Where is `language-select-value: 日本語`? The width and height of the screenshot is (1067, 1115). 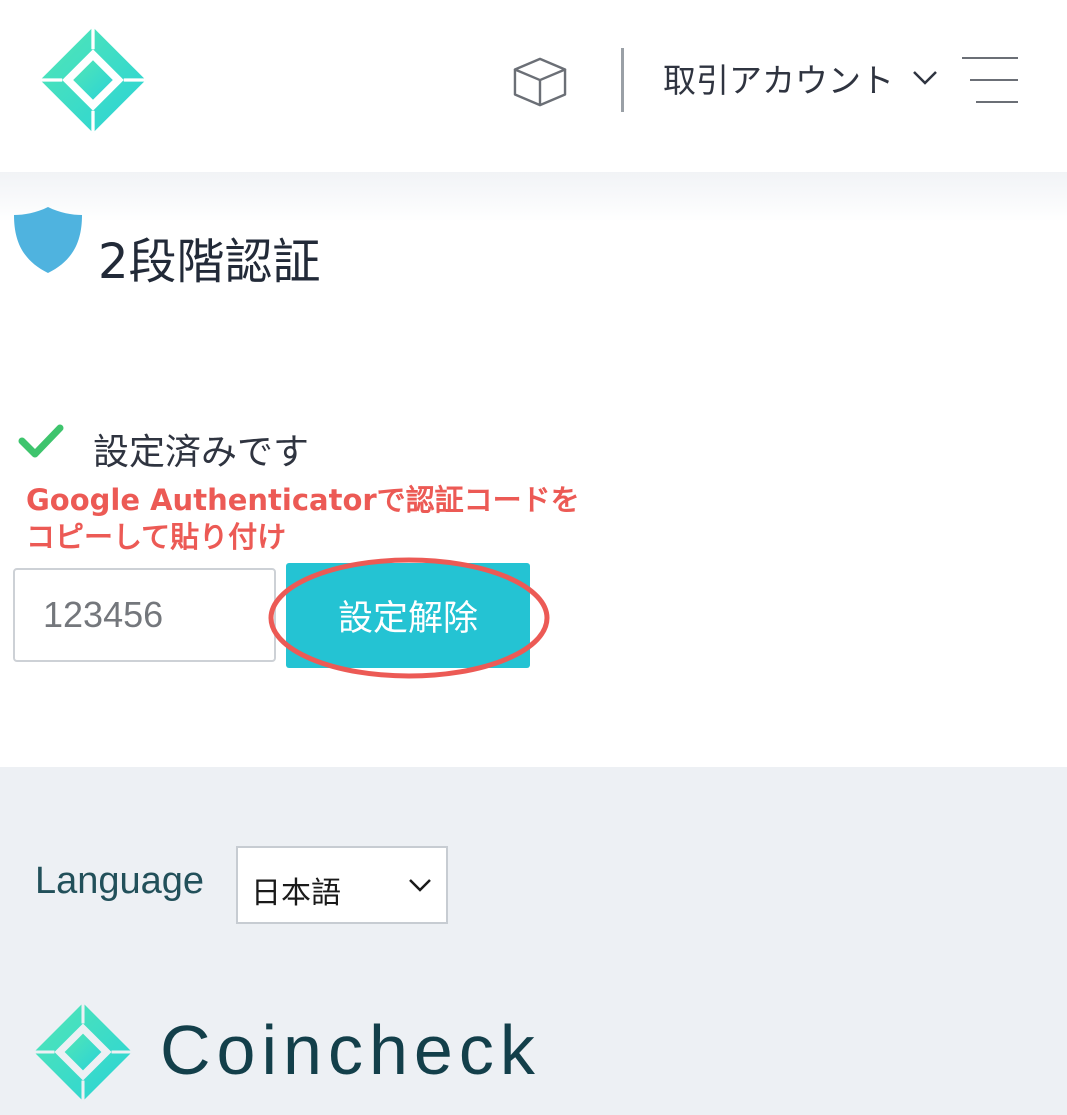 language-select-value: 日本語 is located at coordinates (296, 893).